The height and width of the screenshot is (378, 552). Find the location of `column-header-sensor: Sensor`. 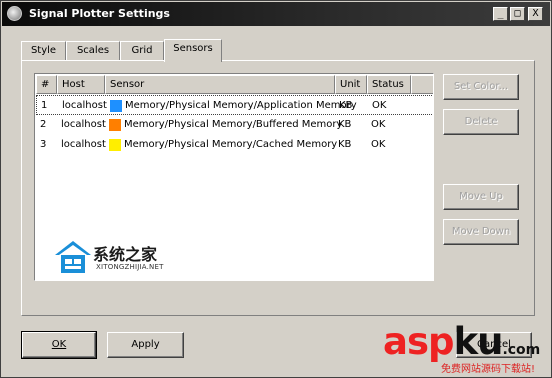

column-header-sensor: Sensor is located at coordinates (220, 84).